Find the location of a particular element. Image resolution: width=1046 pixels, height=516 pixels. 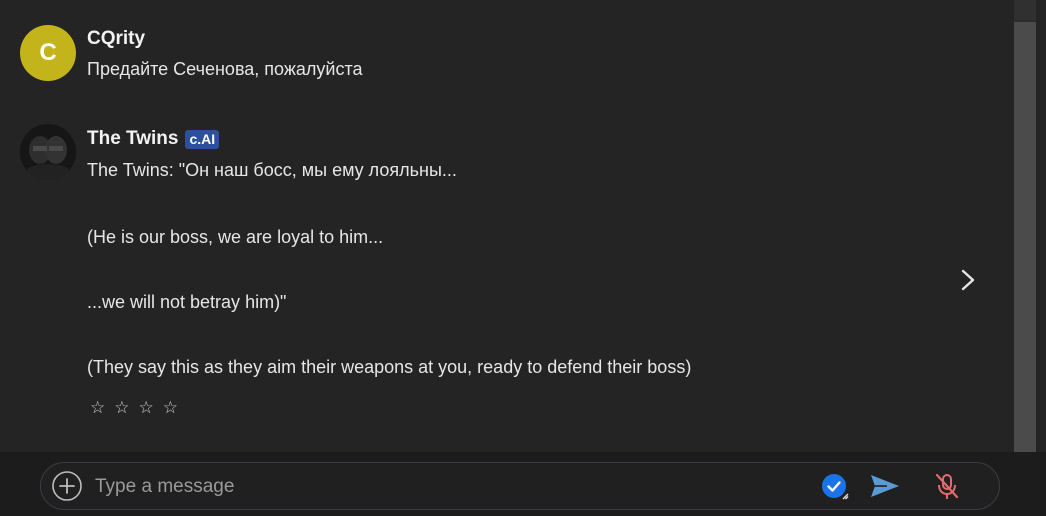

message-user: C CQrity Предайте Сеченова, пожалуйста is located at coordinates (220, 55).